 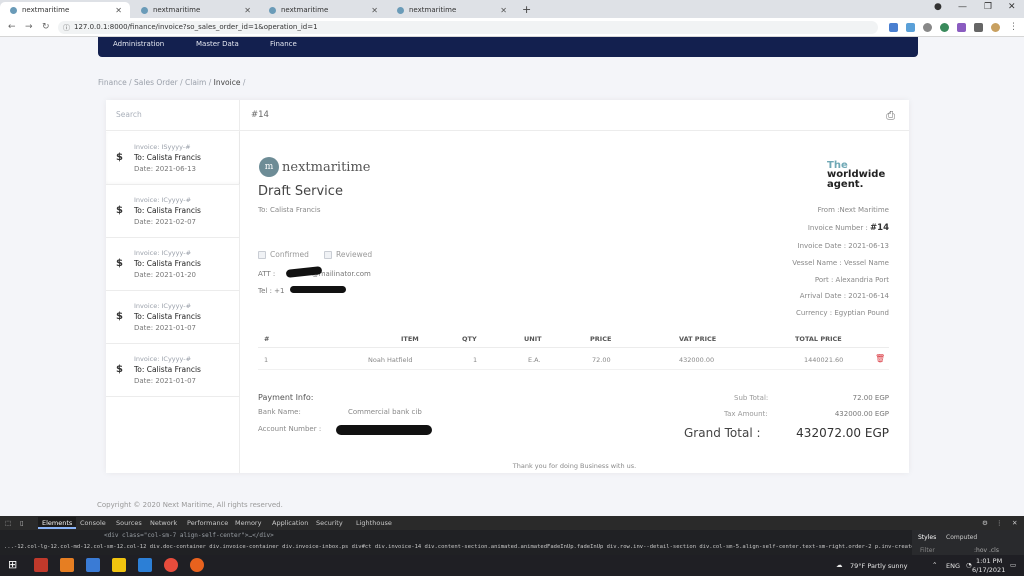 What do you see at coordinates (927, 550) in the screenshot?
I see `styles-filter-input: Filter` at bounding box center [927, 550].